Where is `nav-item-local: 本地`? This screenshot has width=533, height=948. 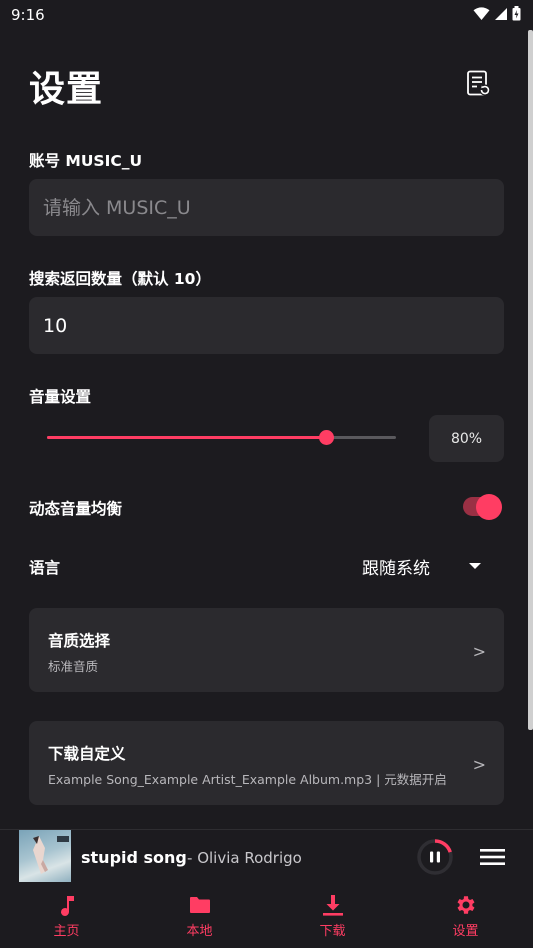 nav-item-local: 本地 is located at coordinates (199, 916).